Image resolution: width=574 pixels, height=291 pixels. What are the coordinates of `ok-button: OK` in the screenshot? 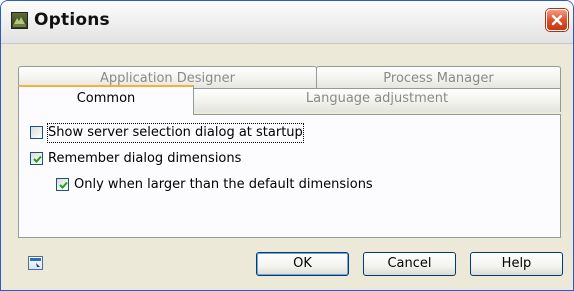 It's located at (302, 264).